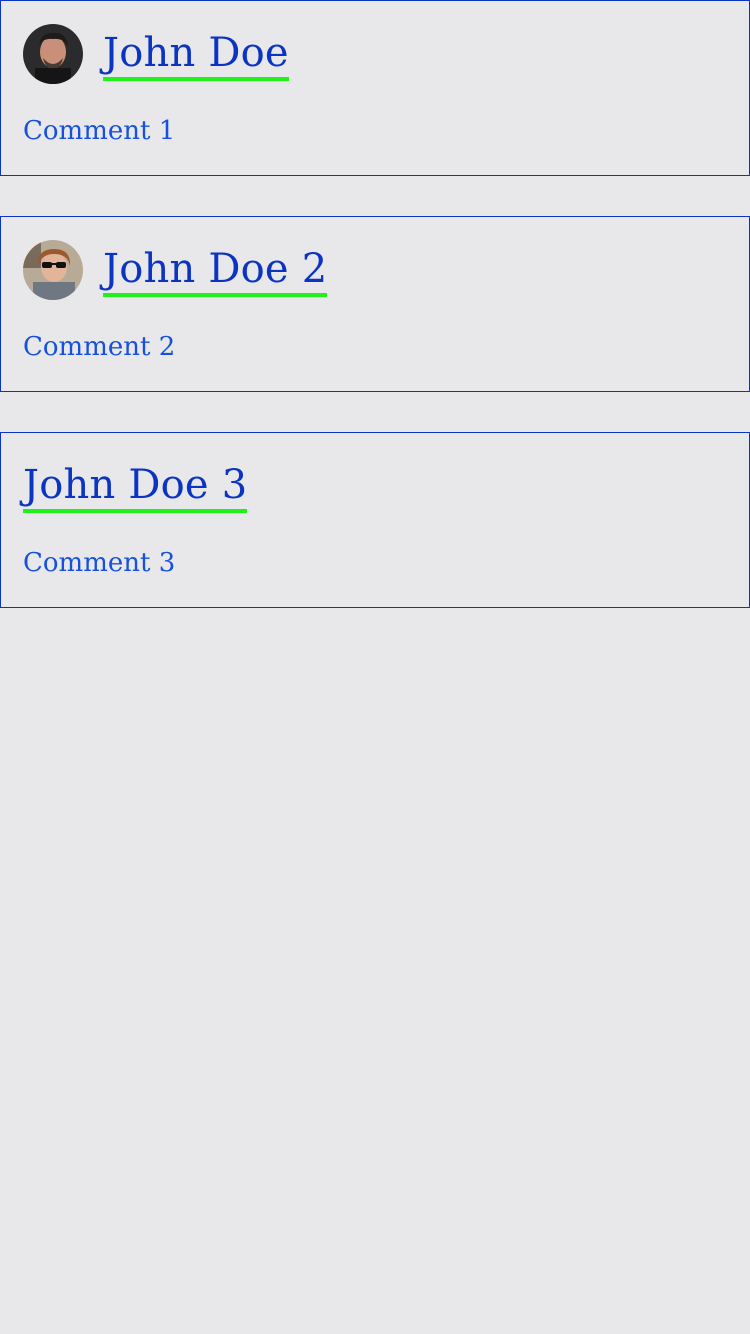  I want to click on avatar-man-icon, so click(53, 54).